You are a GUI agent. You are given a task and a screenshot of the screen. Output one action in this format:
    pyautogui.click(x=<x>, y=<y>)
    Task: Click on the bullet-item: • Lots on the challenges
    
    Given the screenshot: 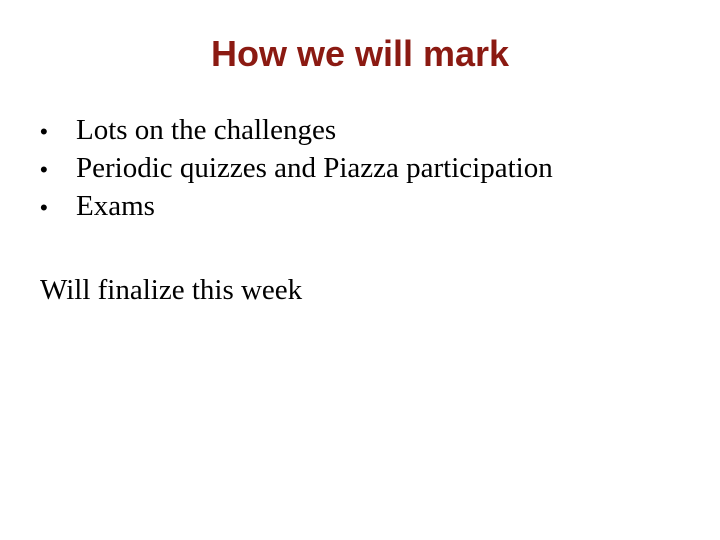 What is the action you would take?
    pyautogui.click(x=296, y=131)
    